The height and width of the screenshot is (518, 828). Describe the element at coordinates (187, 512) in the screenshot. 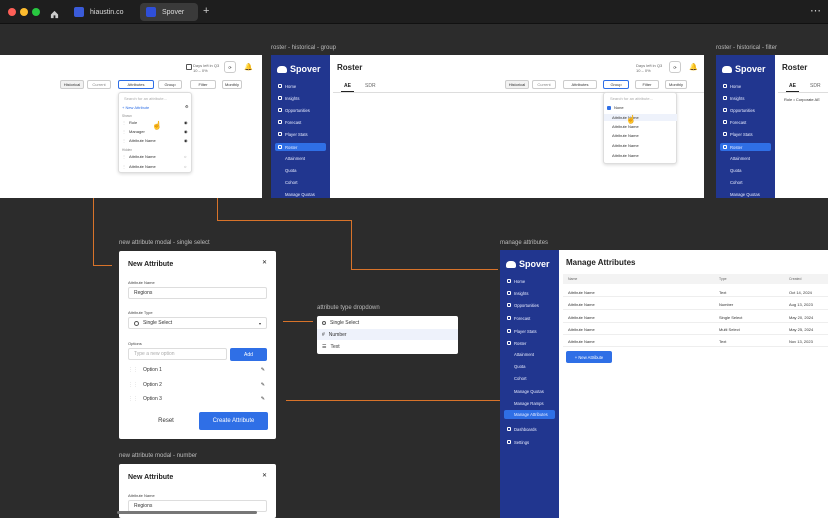

I see `horizontal-scrollbar` at that location.